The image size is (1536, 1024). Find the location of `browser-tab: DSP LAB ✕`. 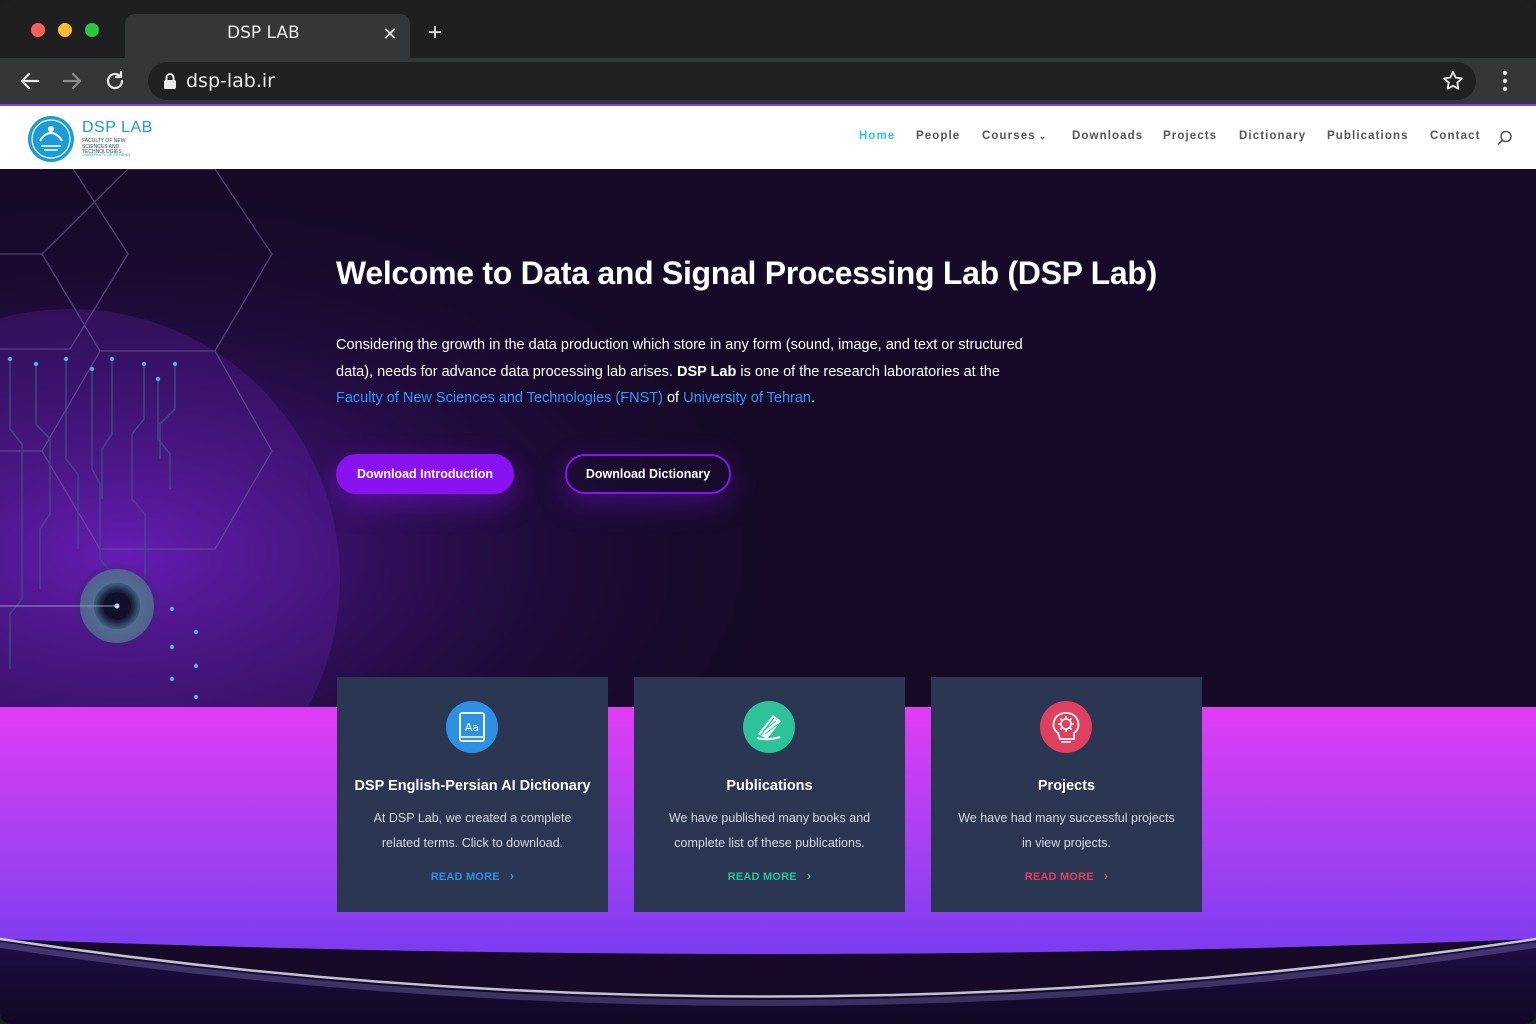

browser-tab: DSP LAB ✕ is located at coordinates (267, 36).